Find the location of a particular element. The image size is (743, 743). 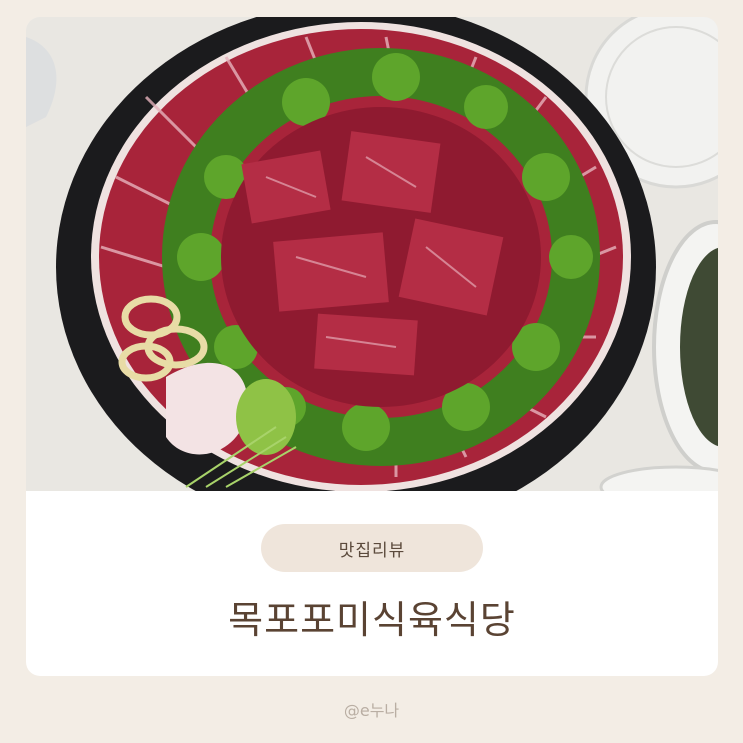

post-title: 목포포미식육식당 is located at coordinates (372, 620).